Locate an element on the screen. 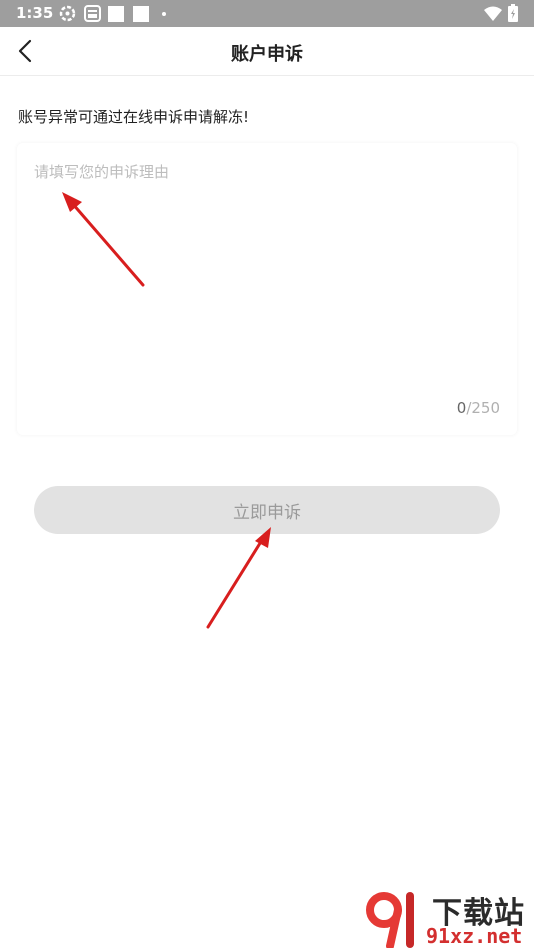 This screenshot has width=534, height=950. nav-bar: 账户申诉 is located at coordinates (267, 51).